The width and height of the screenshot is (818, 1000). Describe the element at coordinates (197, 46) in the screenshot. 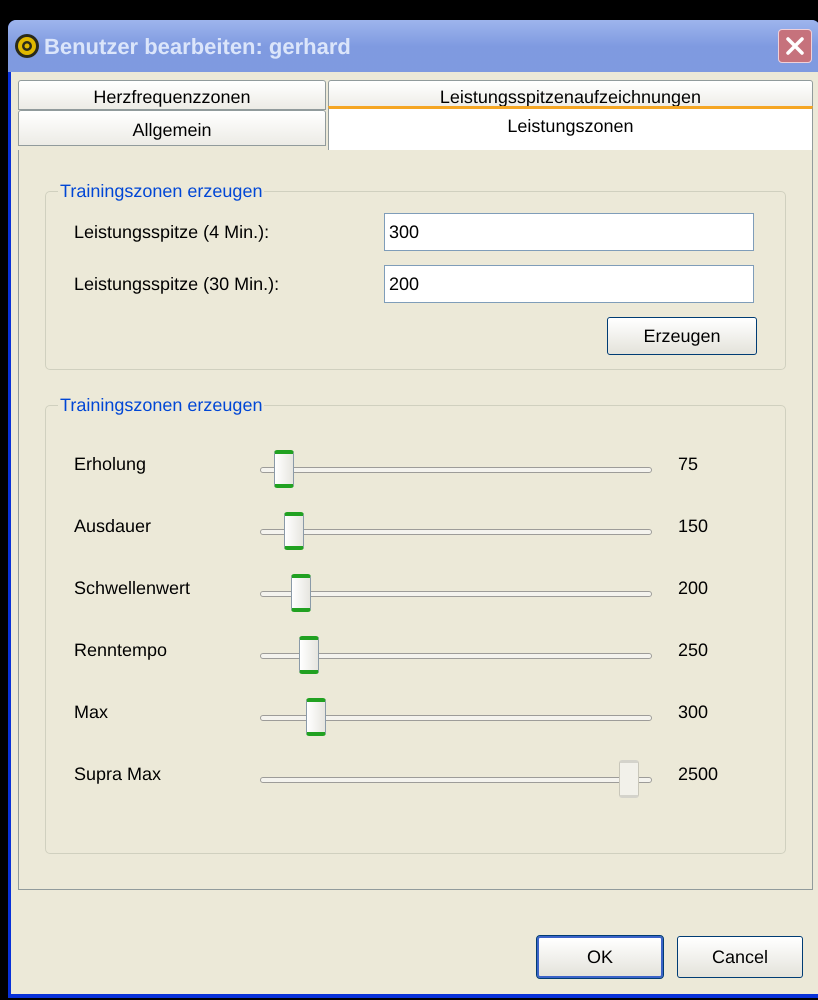

I see `window-title: Benutzer bearbeiten: gerhard` at that location.